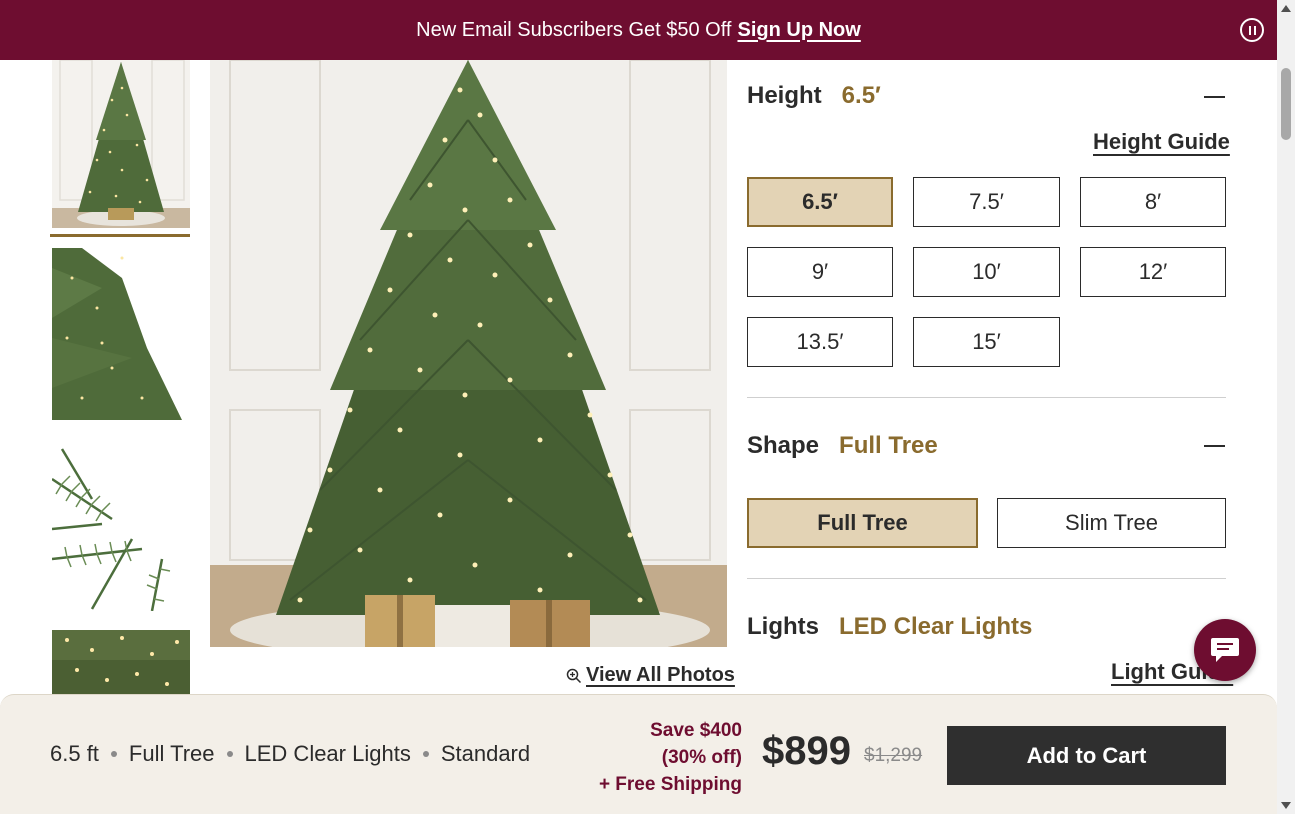  I want to click on height-header: Height 6.5′, so click(814, 96).